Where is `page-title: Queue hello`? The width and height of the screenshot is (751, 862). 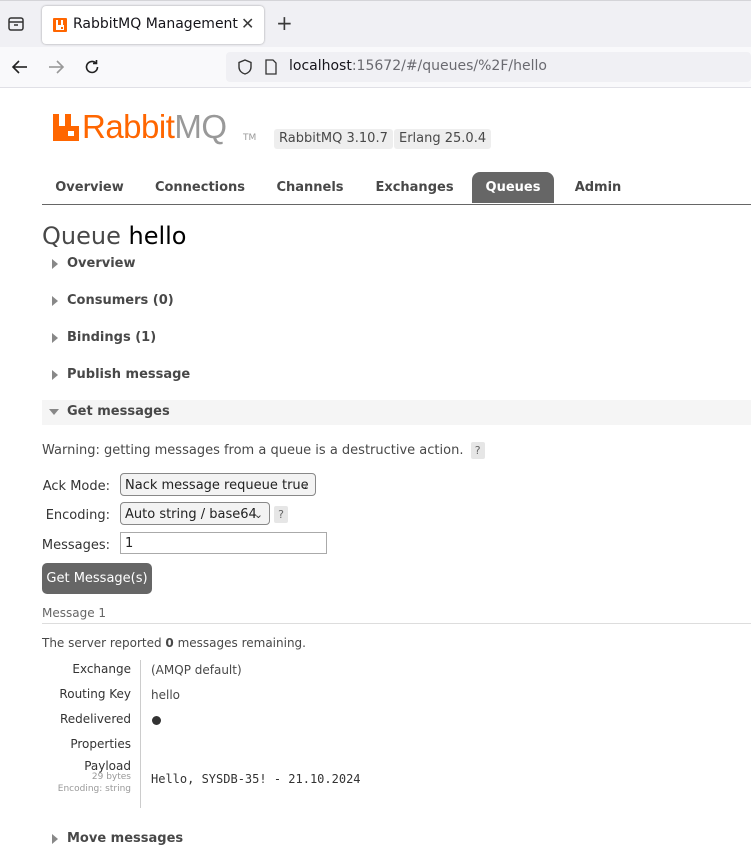 page-title: Queue hello is located at coordinates (114, 236).